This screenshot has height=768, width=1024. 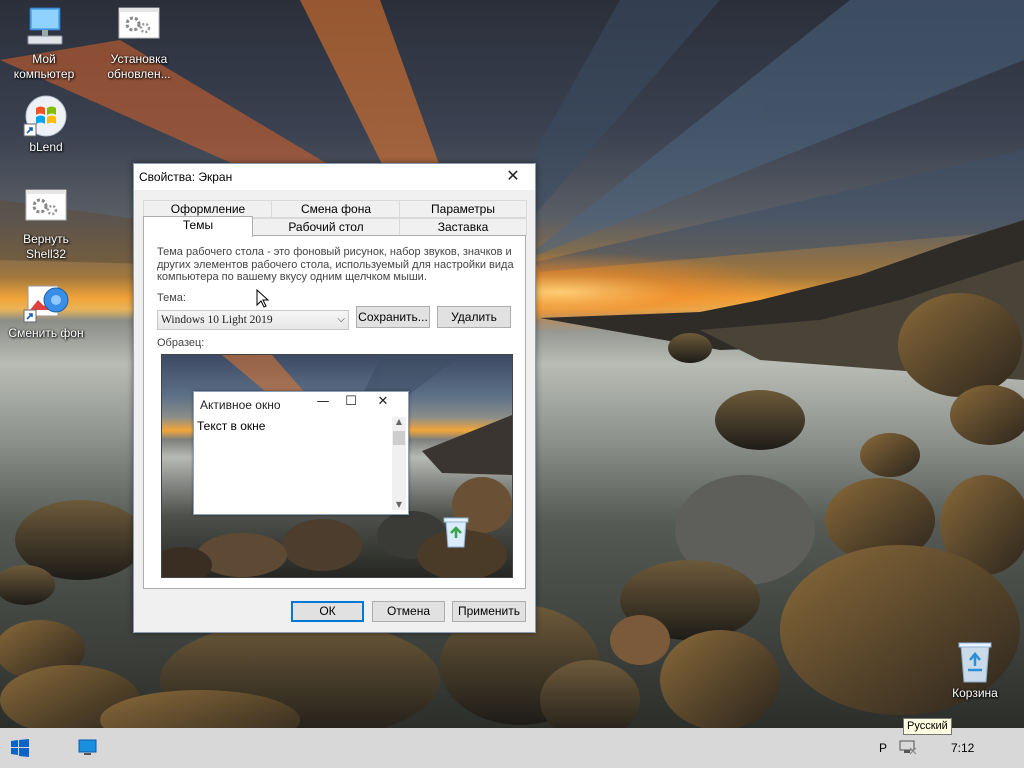 I want to click on tab-themes: Темы, so click(x=198, y=226).